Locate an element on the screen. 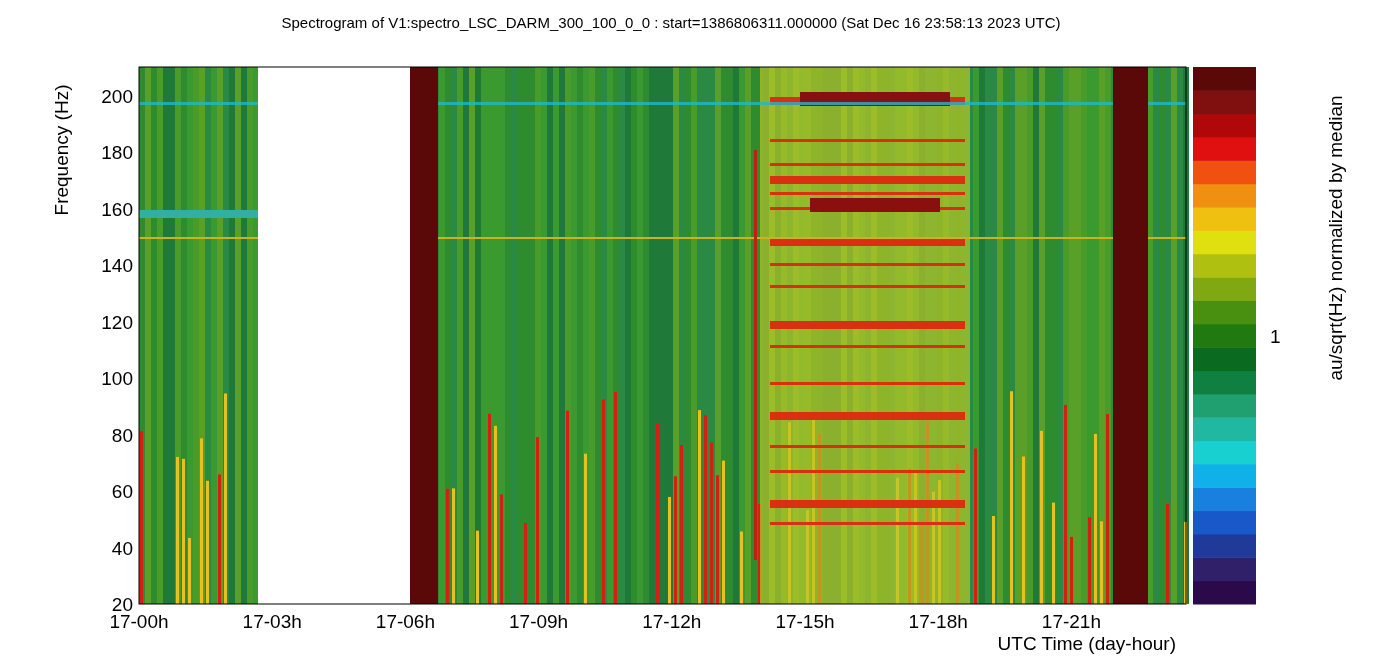 The width and height of the screenshot is (1396, 672). y-tick-label: 160 is located at coordinates (117, 209).